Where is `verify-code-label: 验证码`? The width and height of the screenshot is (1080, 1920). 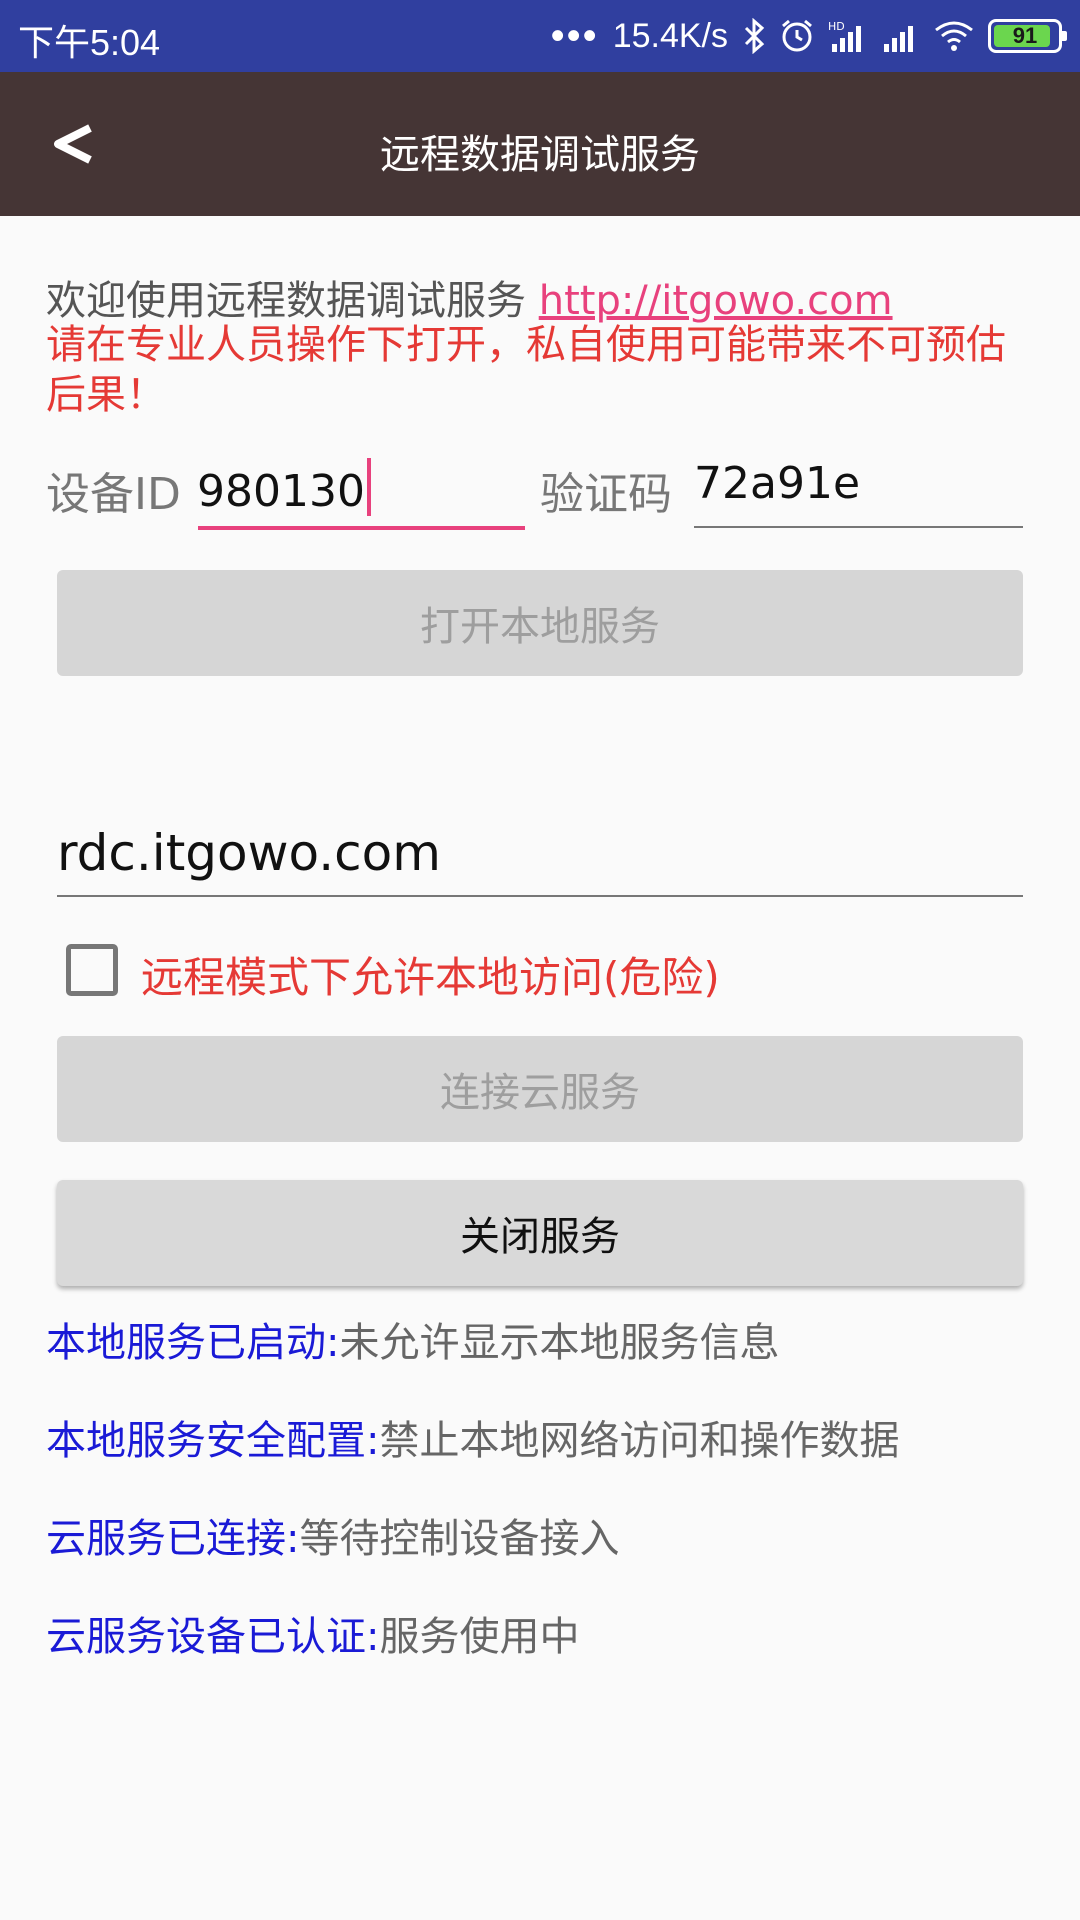 verify-code-label: 验证码 is located at coordinates (606, 494).